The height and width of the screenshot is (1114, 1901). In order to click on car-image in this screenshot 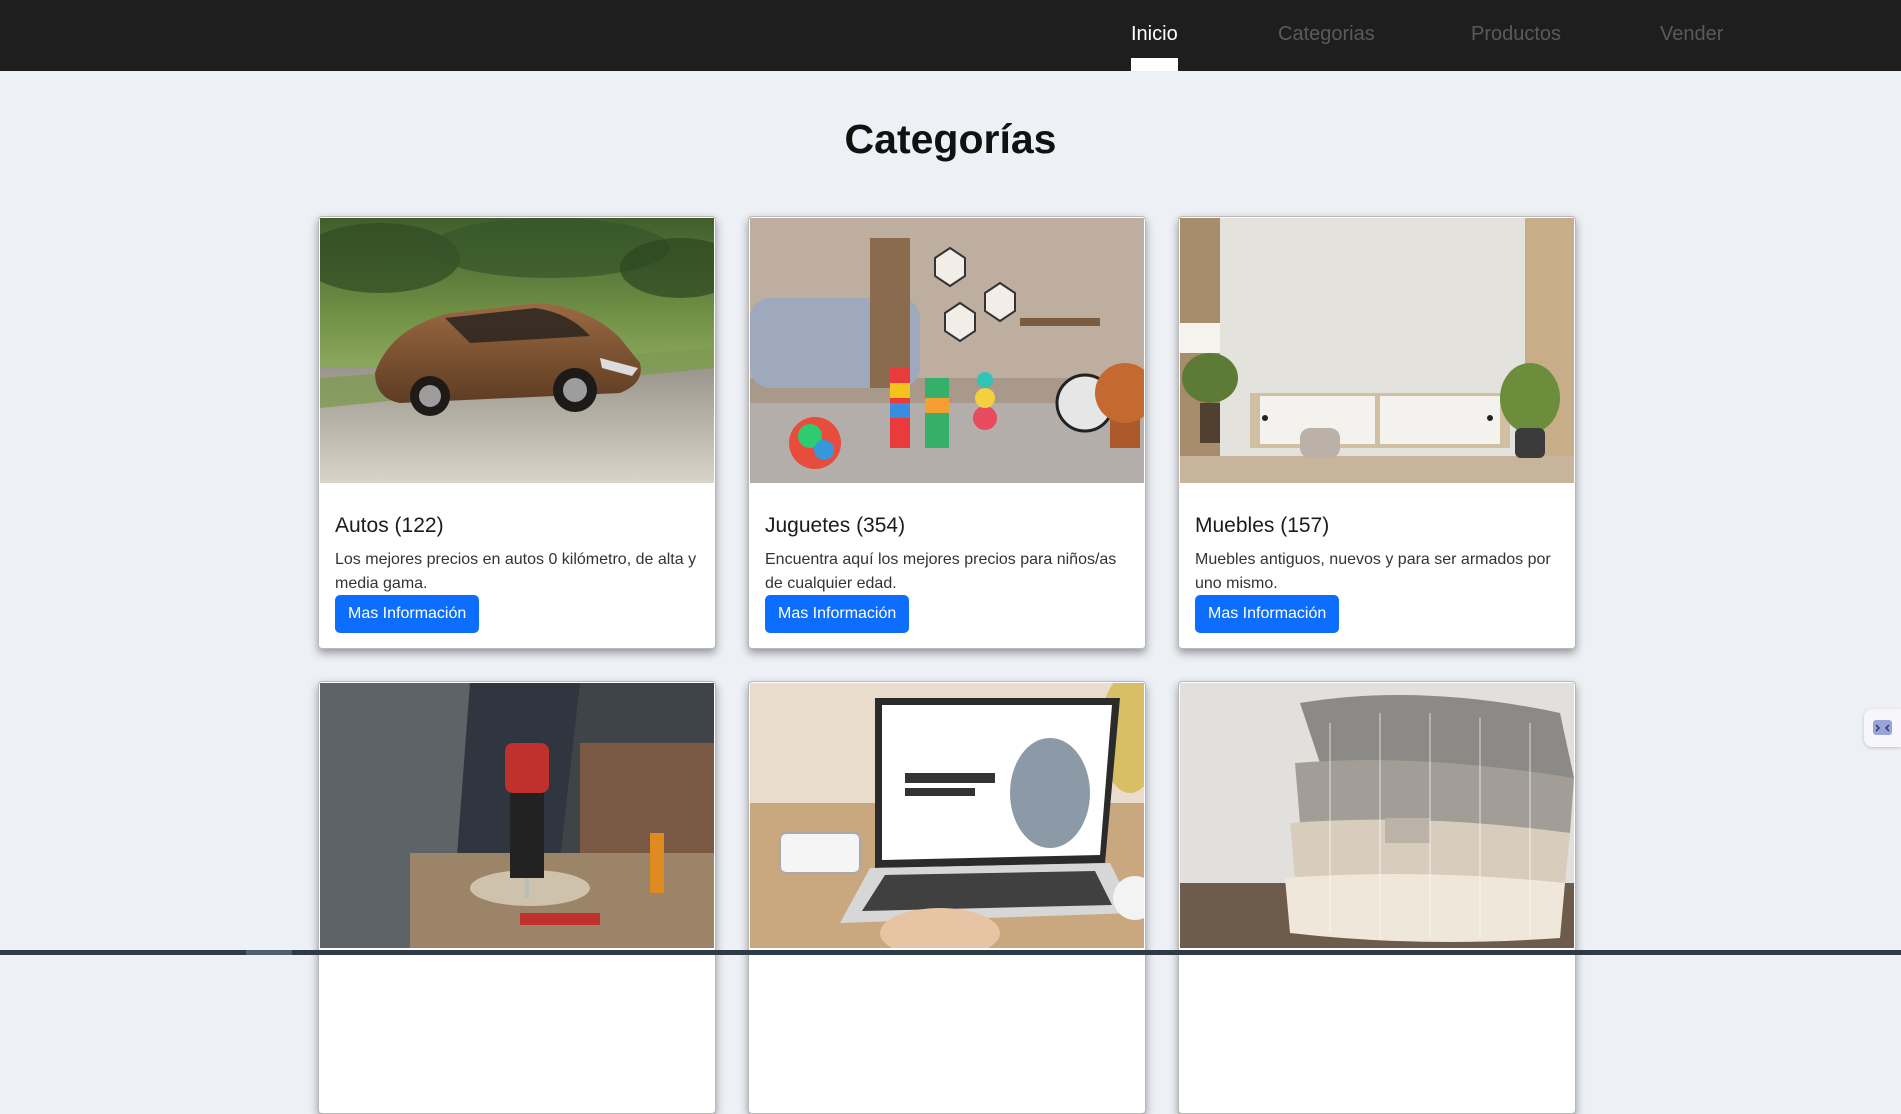, I will do `click(517, 350)`.